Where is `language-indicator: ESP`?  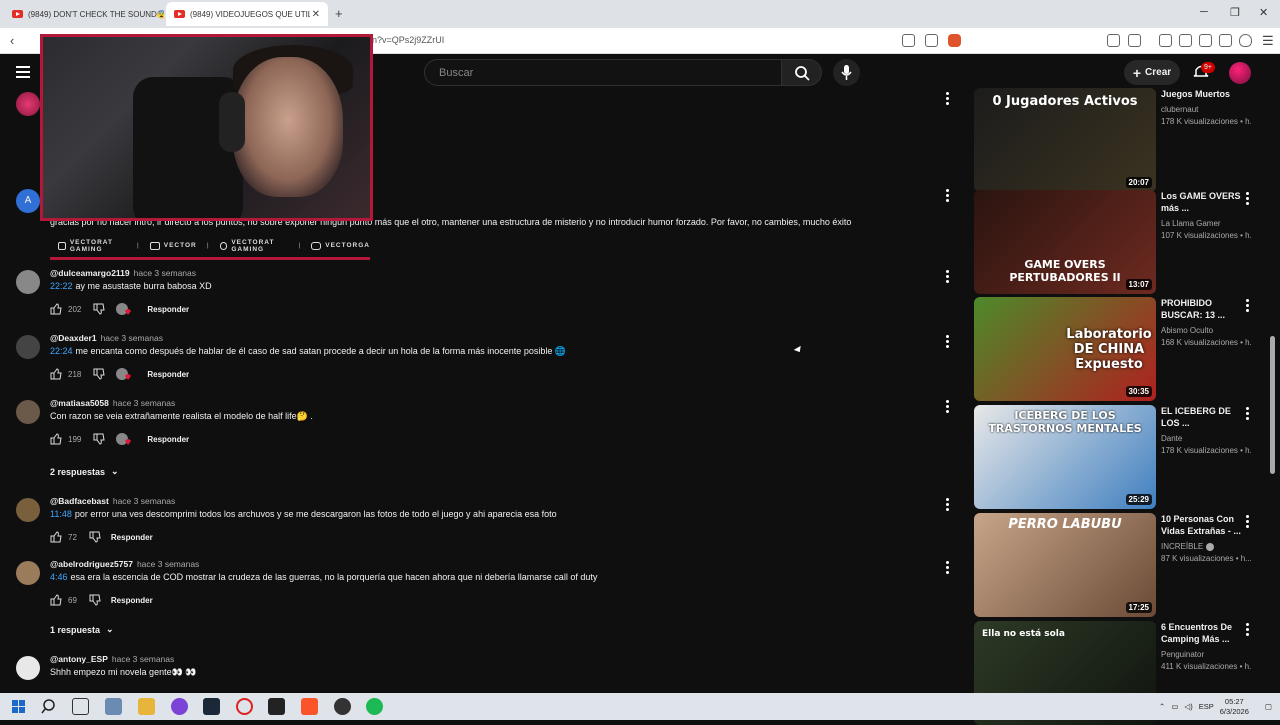 language-indicator: ESP is located at coordinates (1206, 706).